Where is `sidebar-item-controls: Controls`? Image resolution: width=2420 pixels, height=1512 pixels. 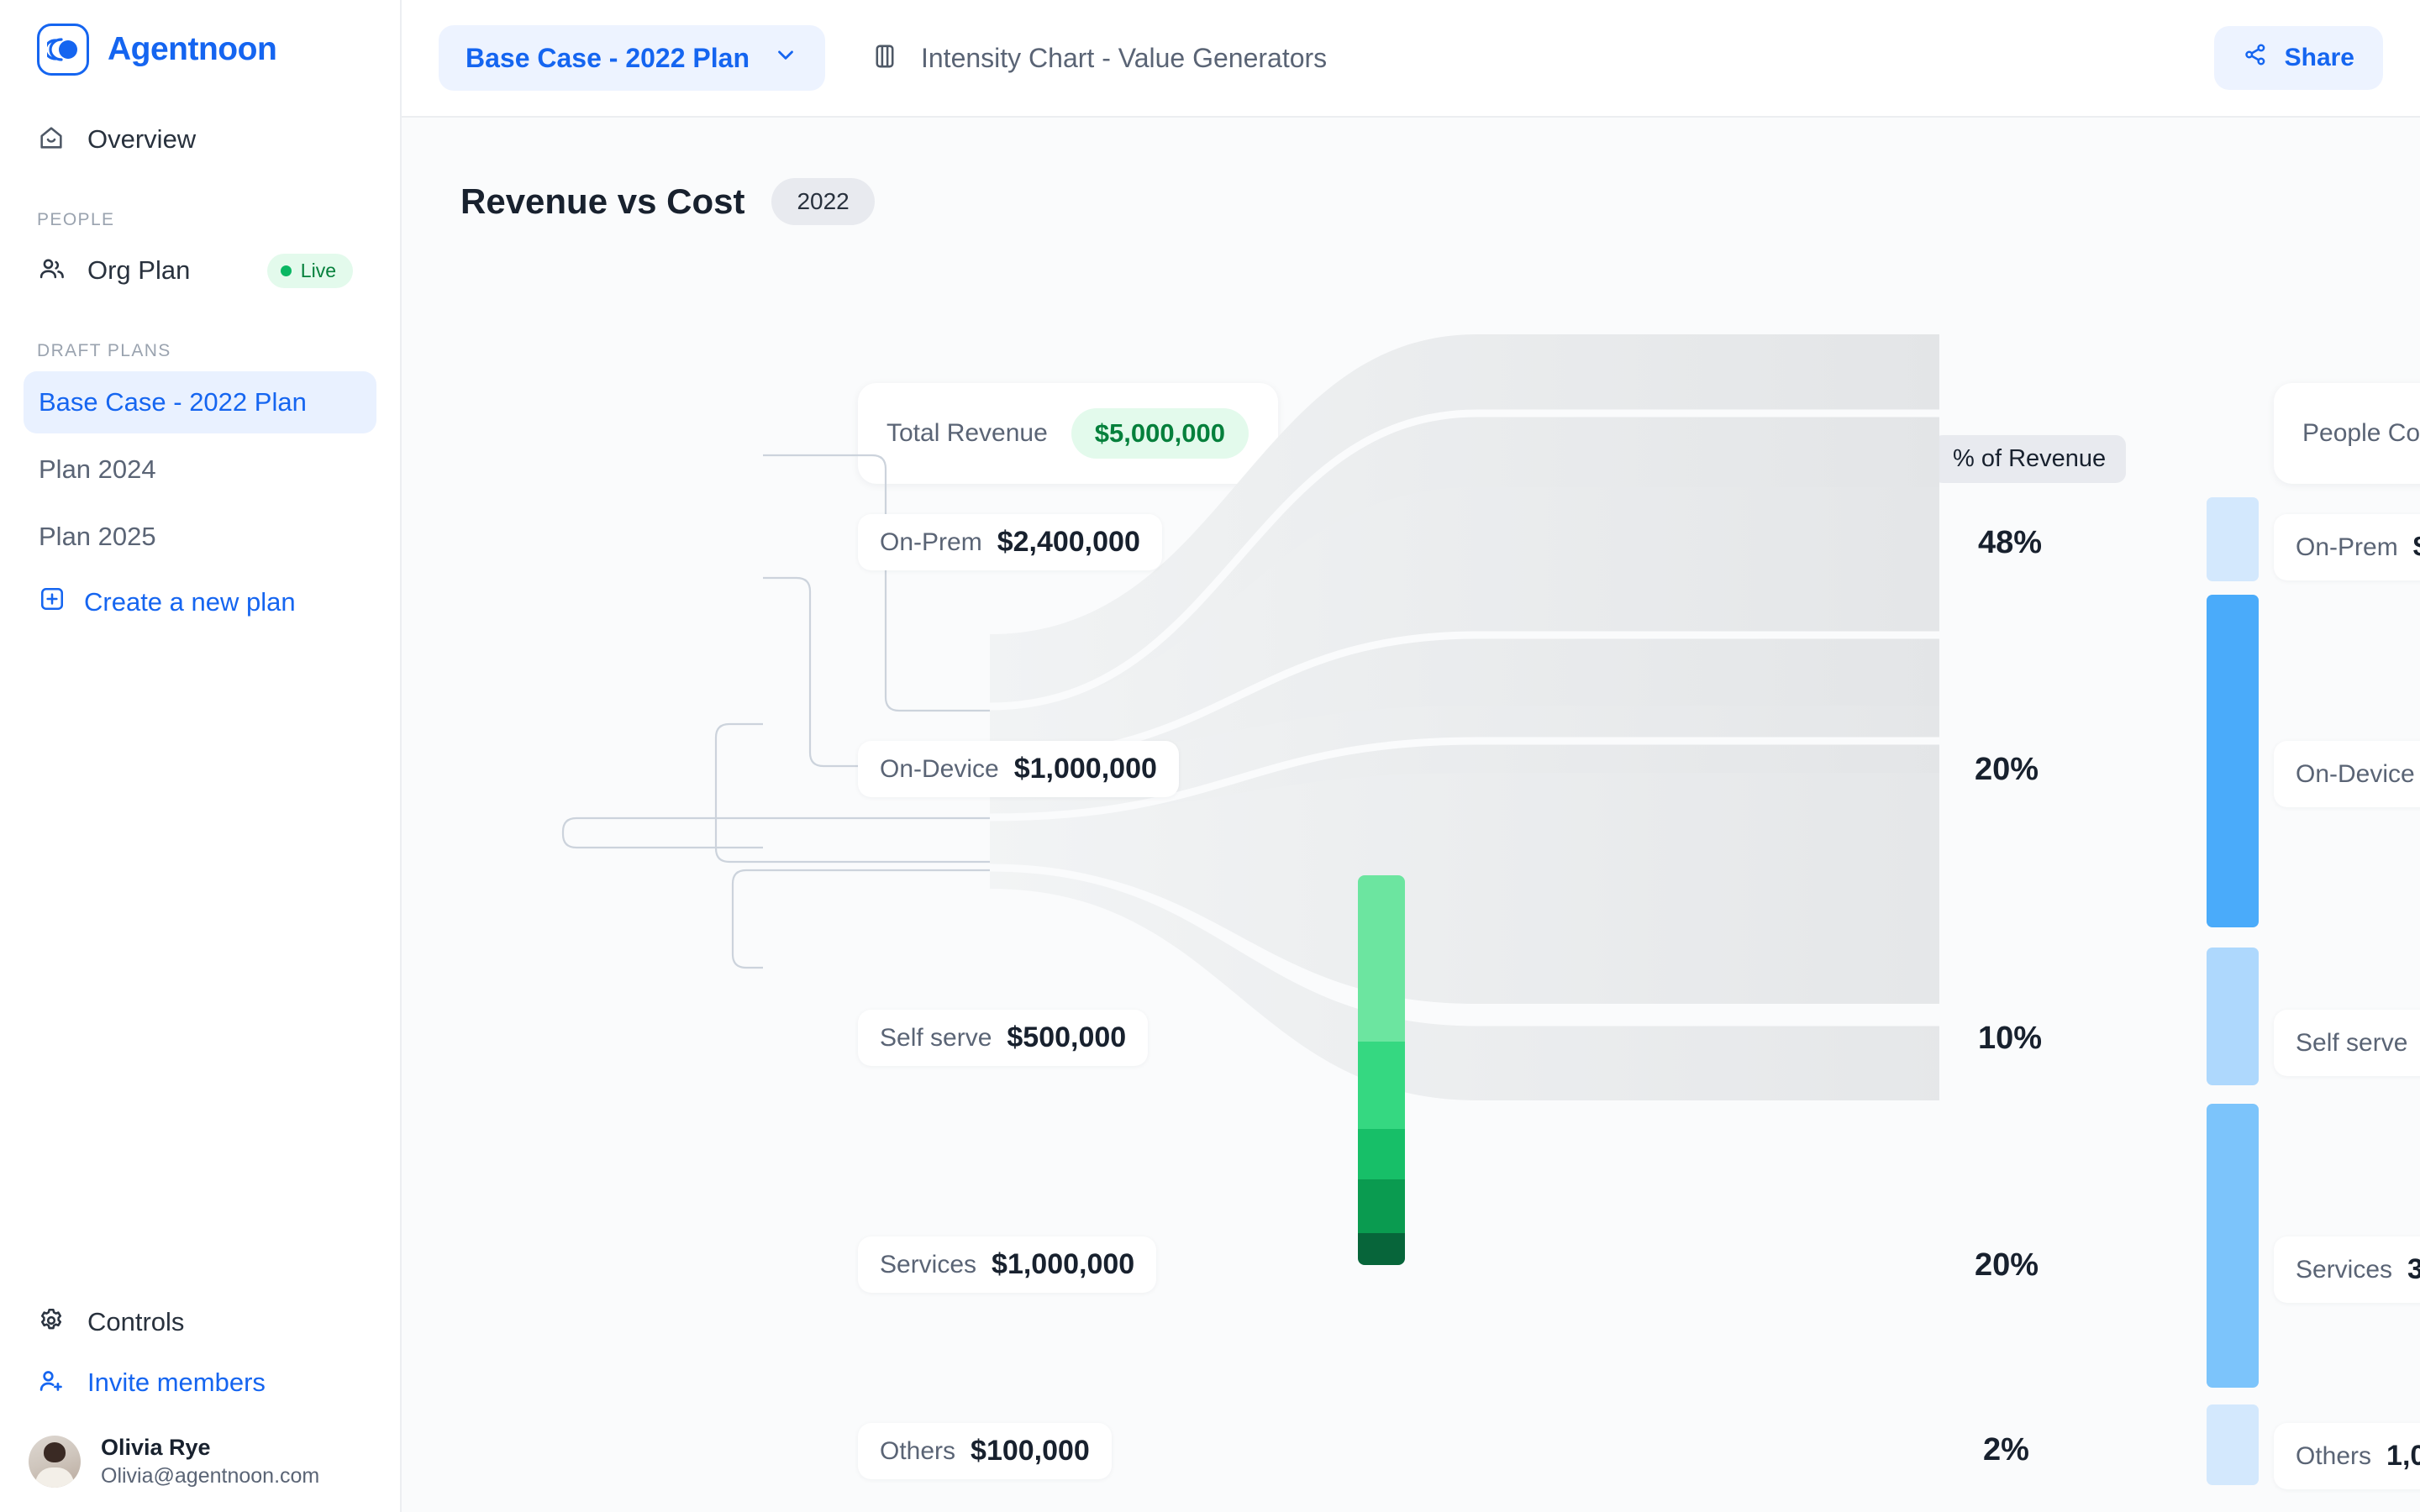 sidebar-item-controls: Controls is located at coordinates (200, 1322).